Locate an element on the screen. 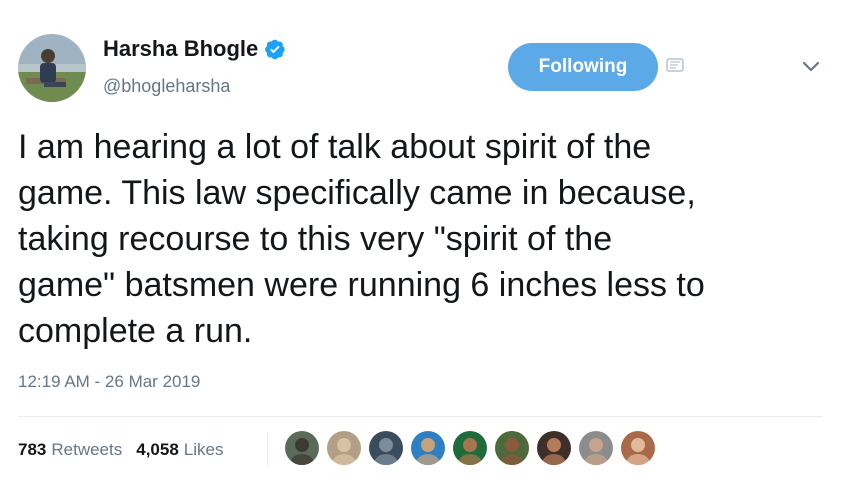 Image resolution: width=850 pixels, height=477 pixels. likes-count: 4,058 is located at coordinates (157, 450).